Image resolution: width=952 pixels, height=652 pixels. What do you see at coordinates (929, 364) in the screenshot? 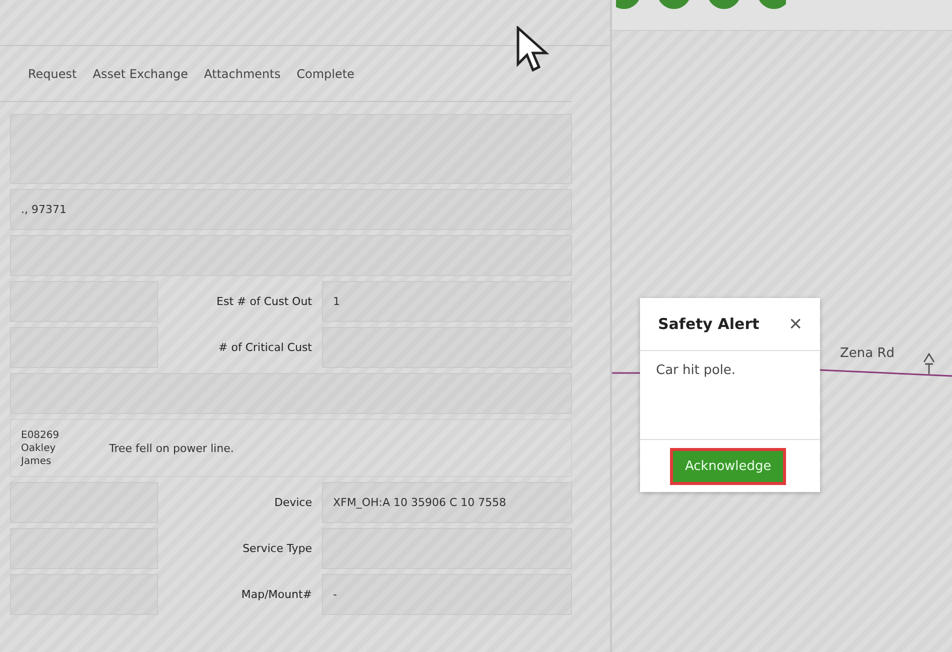
I see `pole-icon` at bounding box center [929, 364].